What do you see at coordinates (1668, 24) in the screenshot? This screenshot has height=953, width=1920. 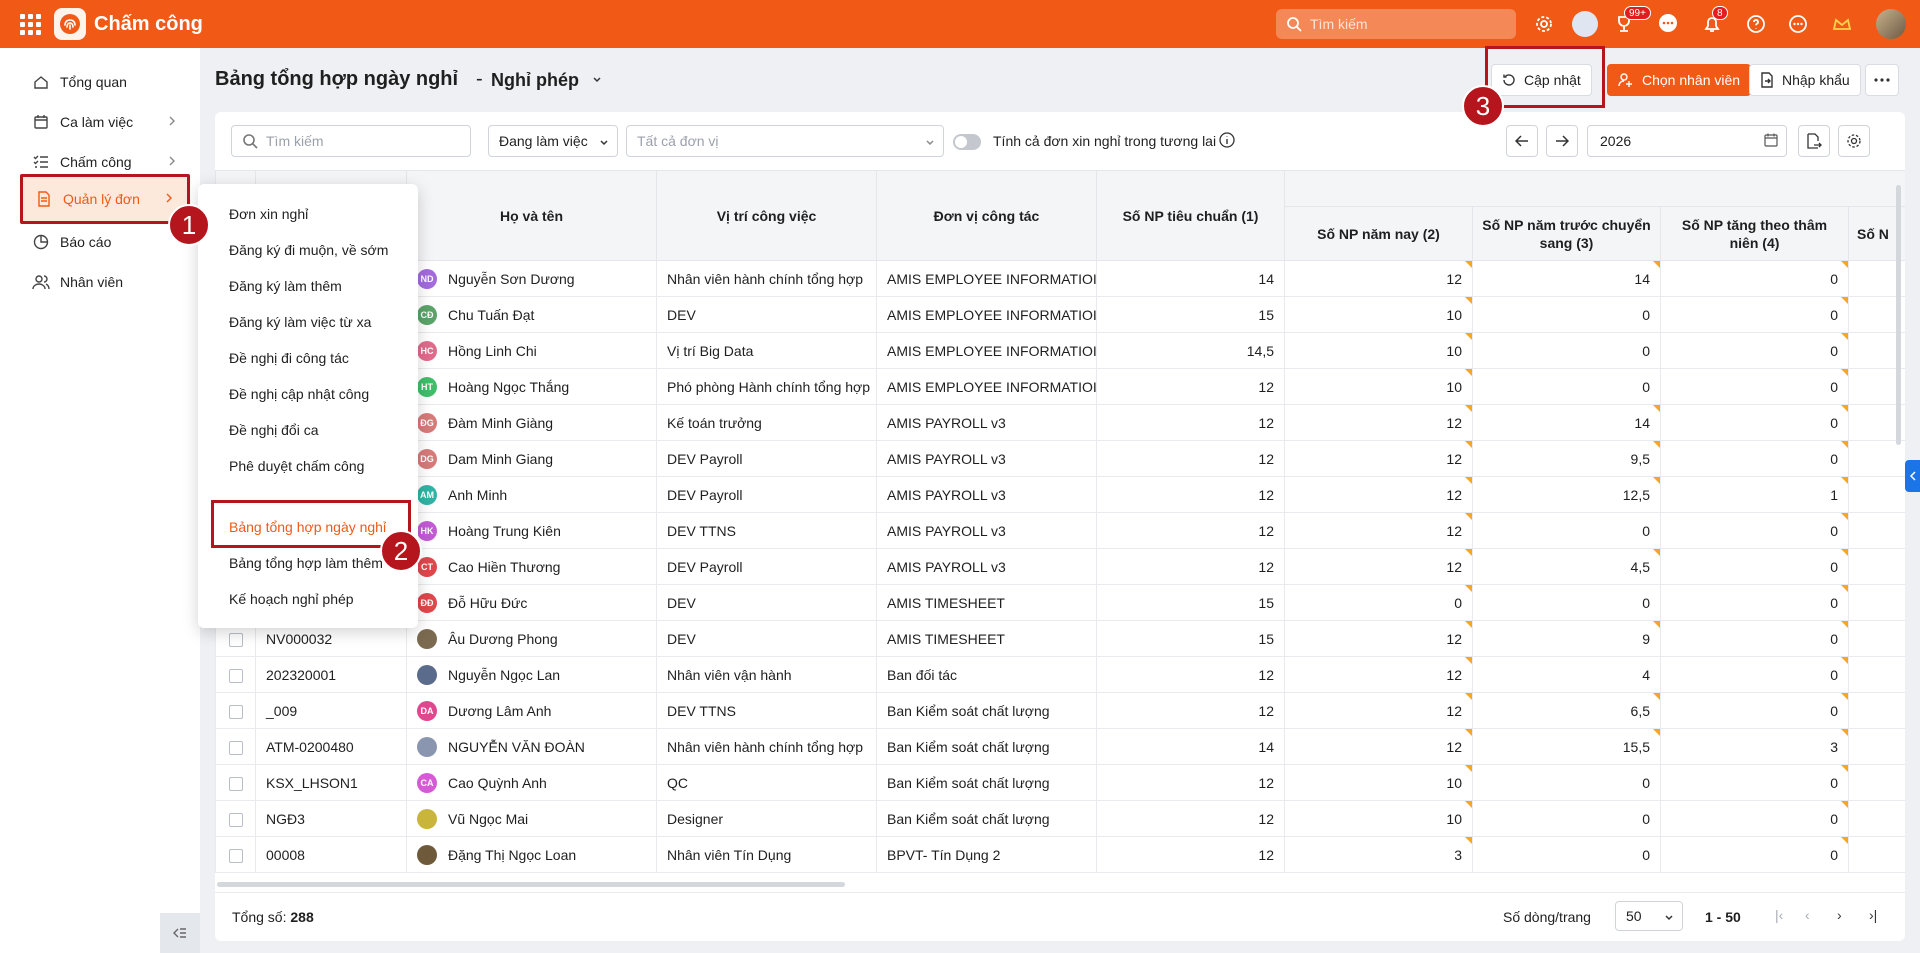 I see `chat-icon` at bounding box center [1668, 24].